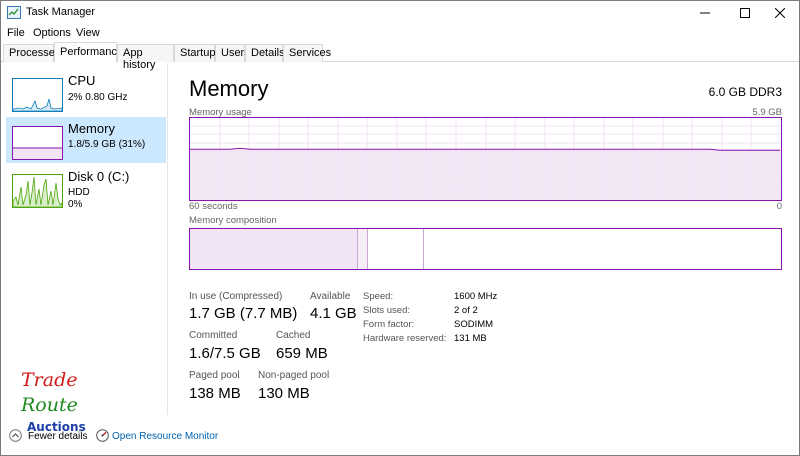  What do you see at coordinates (294, 375) in the screenshot?
I see `non-paged-pool-label: Non-paged pool` at bounding box center [294, 375].